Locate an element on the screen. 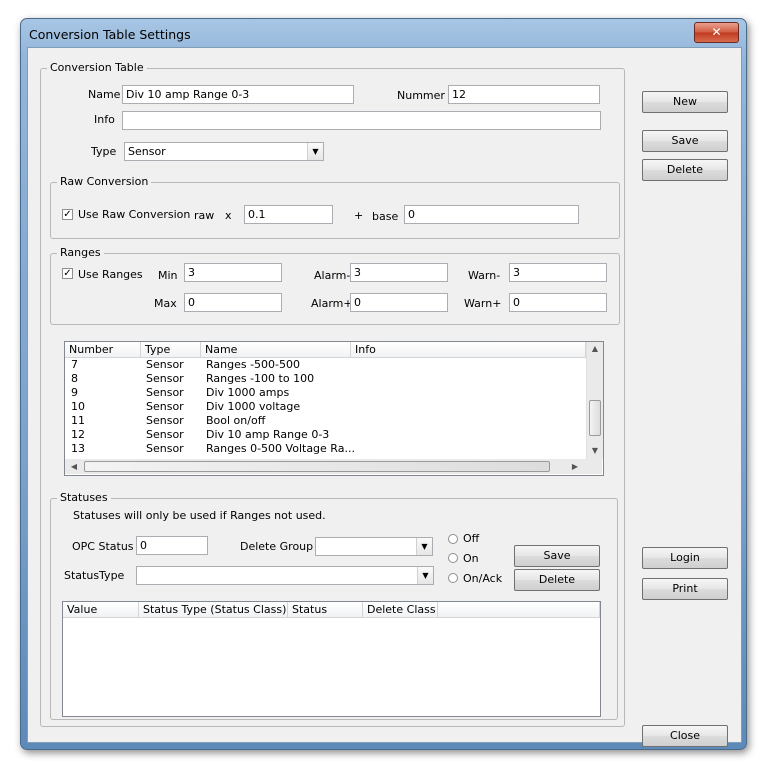 The image size is (766, 769). raw-conversion-group-label: Raw Conversion is located at coordinates (104, 181).